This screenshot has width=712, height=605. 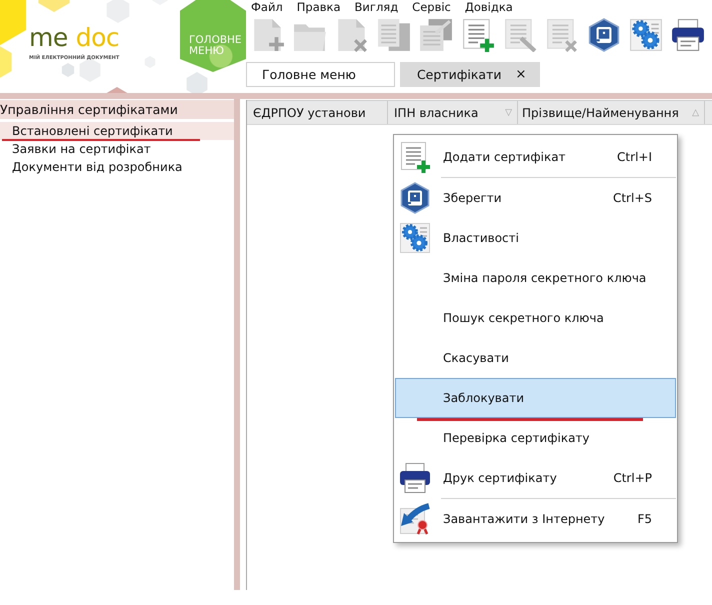 I want to click on menu-bar-item: Вигляд, so click(x=376, y=8).